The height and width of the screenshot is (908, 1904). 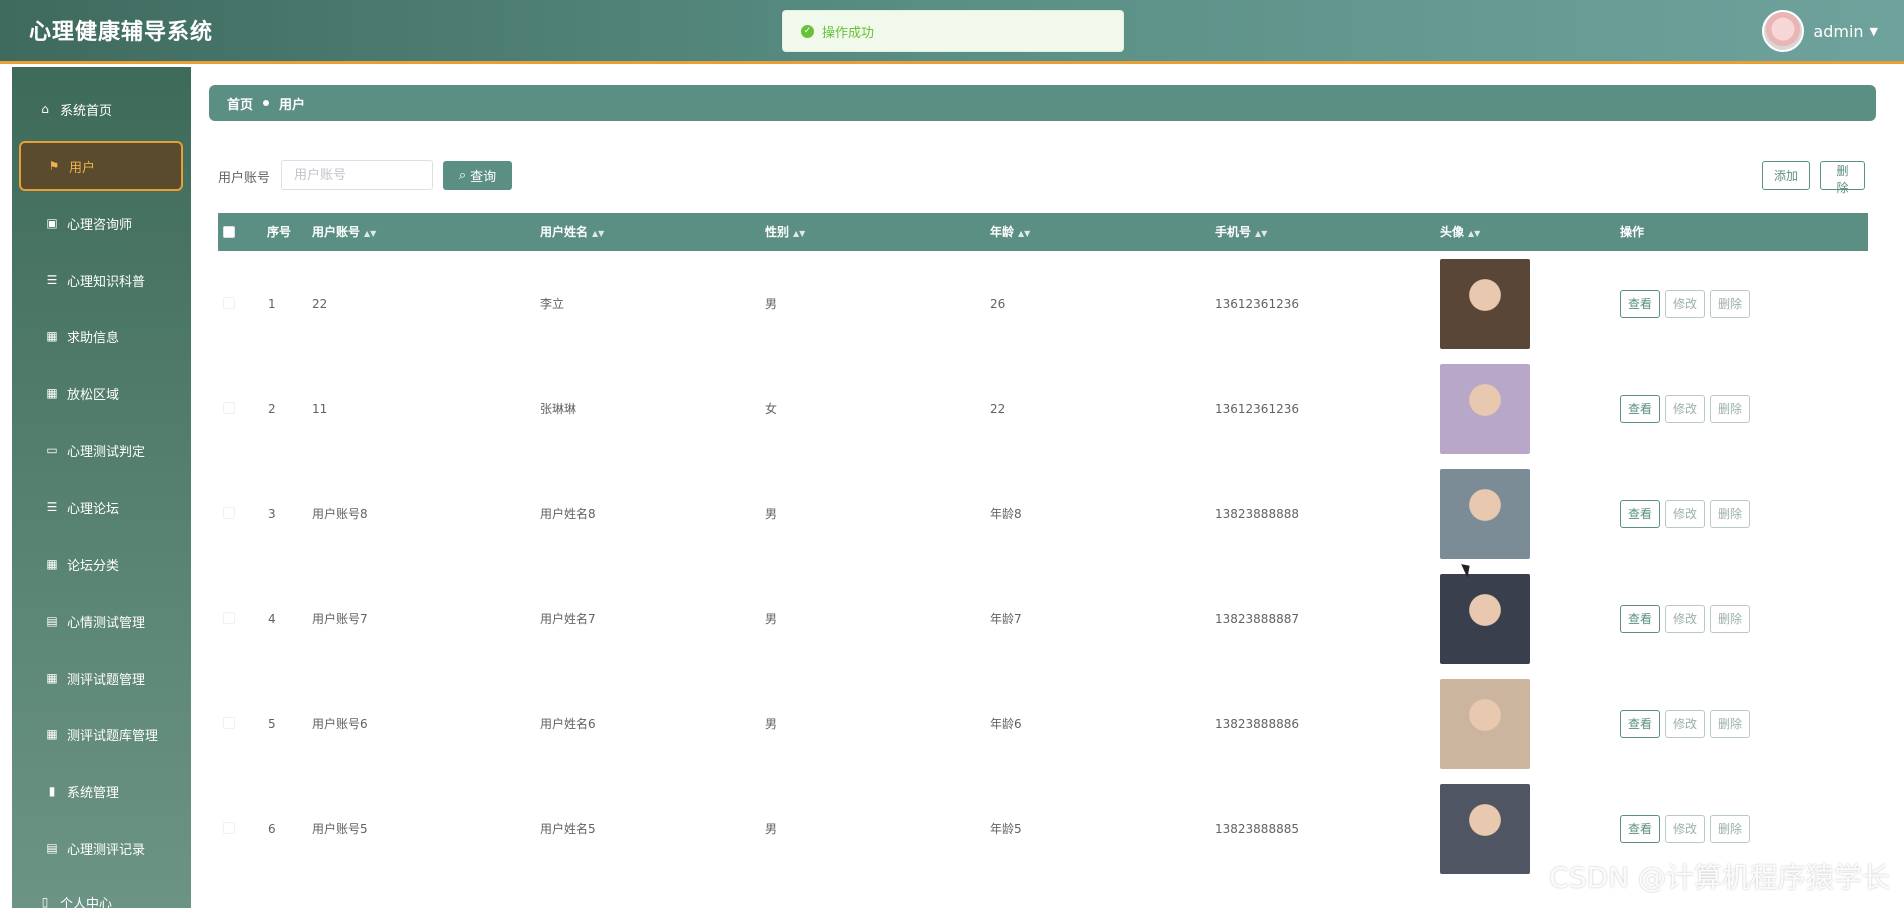 What do you see at coordinates (1006, 514) in the screenshot?
I see `cell-age: 年龄8` at bounding box center [1006, 514].